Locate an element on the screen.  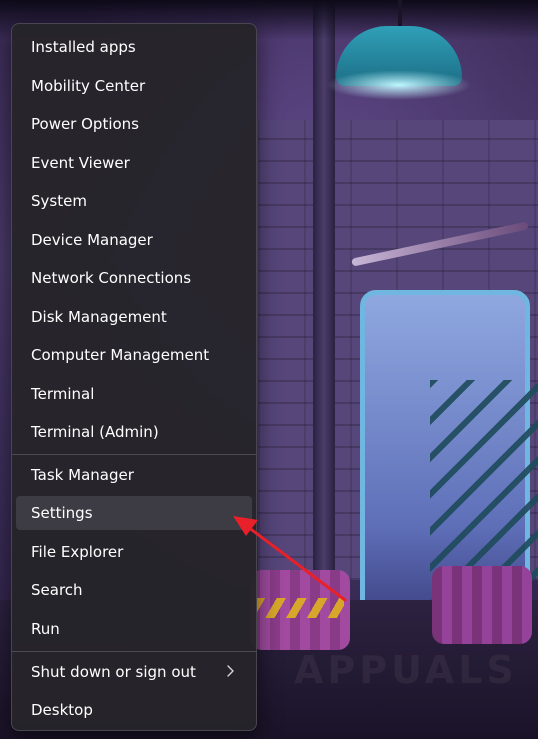
menu-item-label: Network Connections is located at coordinates (111, 278).